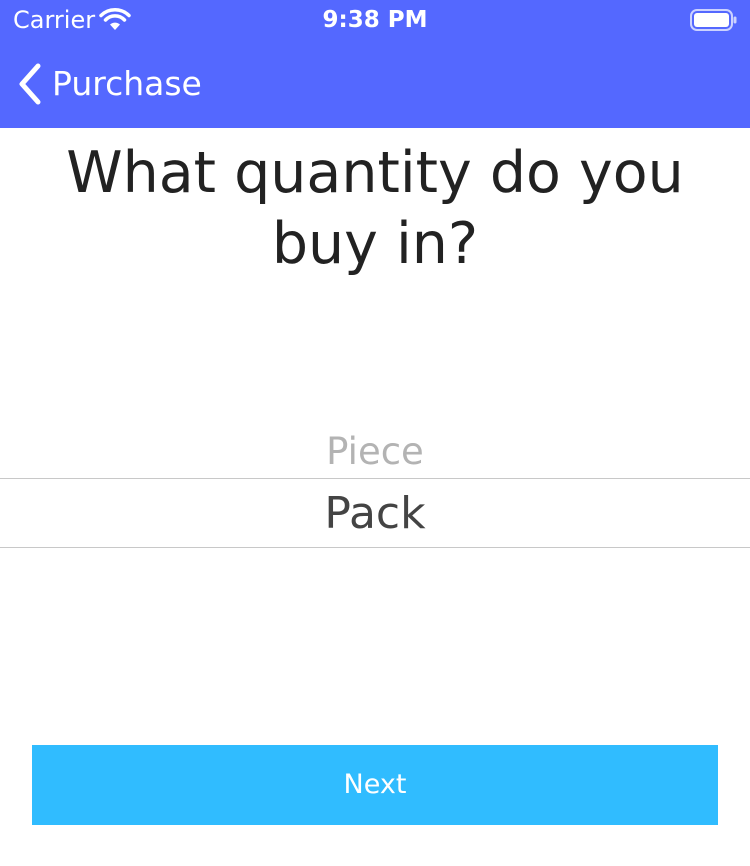  I want to click on status-bar: Carrier 9:38 PM, so click(375, 20).